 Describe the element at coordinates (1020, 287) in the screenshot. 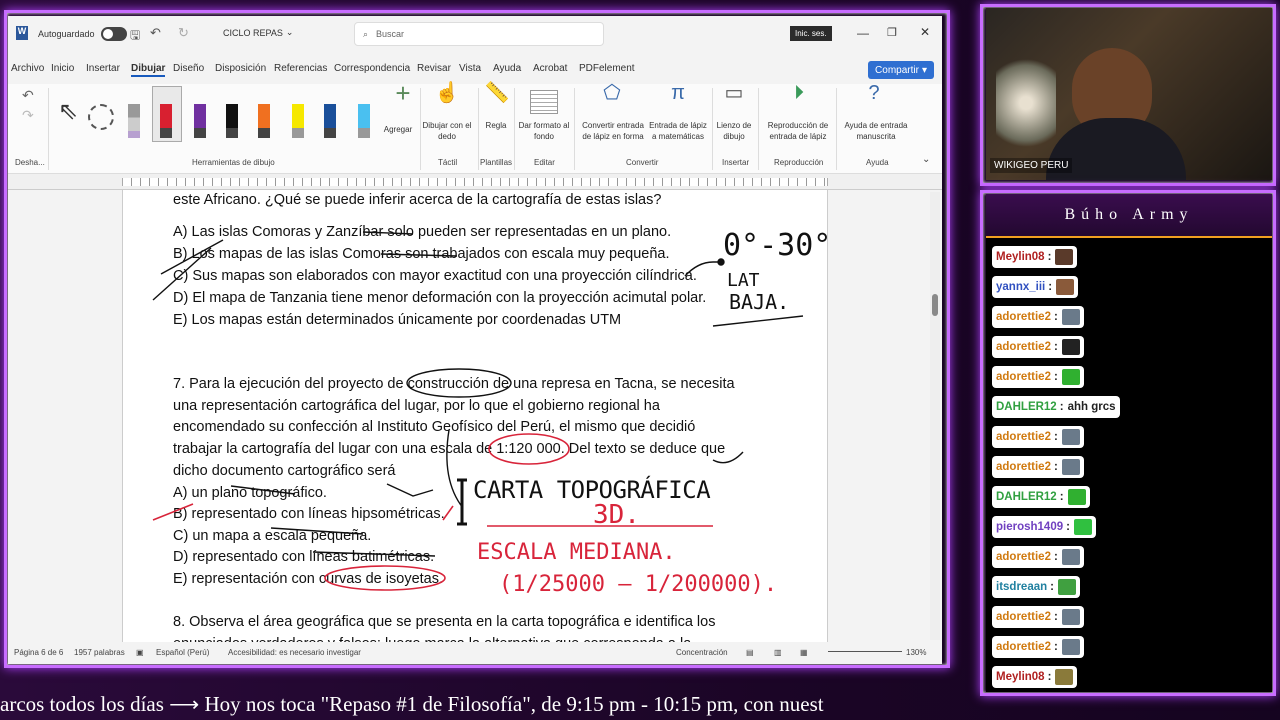

I see `chat-username: yannx_iii` at that location.